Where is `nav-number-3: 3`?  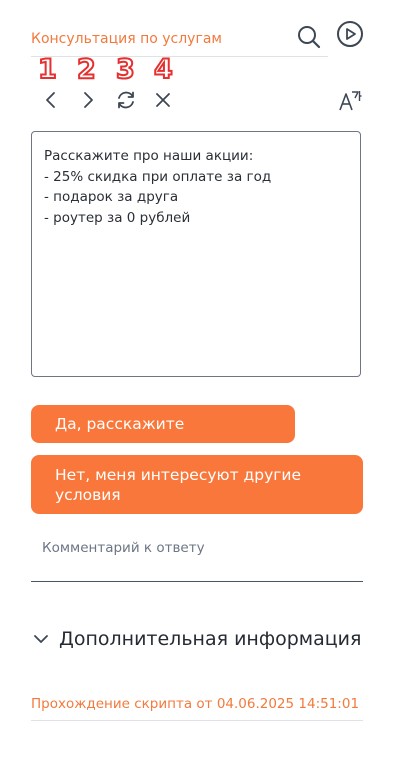 nav-number-3: 3 is located at coordinates (125, 69).